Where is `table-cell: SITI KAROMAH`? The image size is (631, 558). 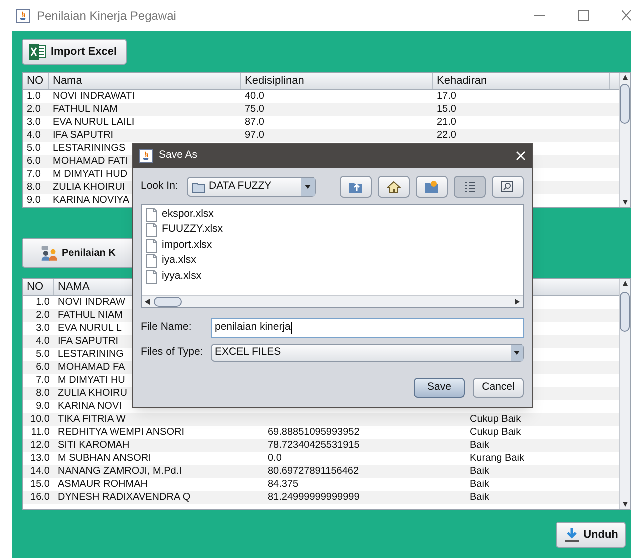 table-cell: SITI KAROMAH is located at coordinates (94, 445).